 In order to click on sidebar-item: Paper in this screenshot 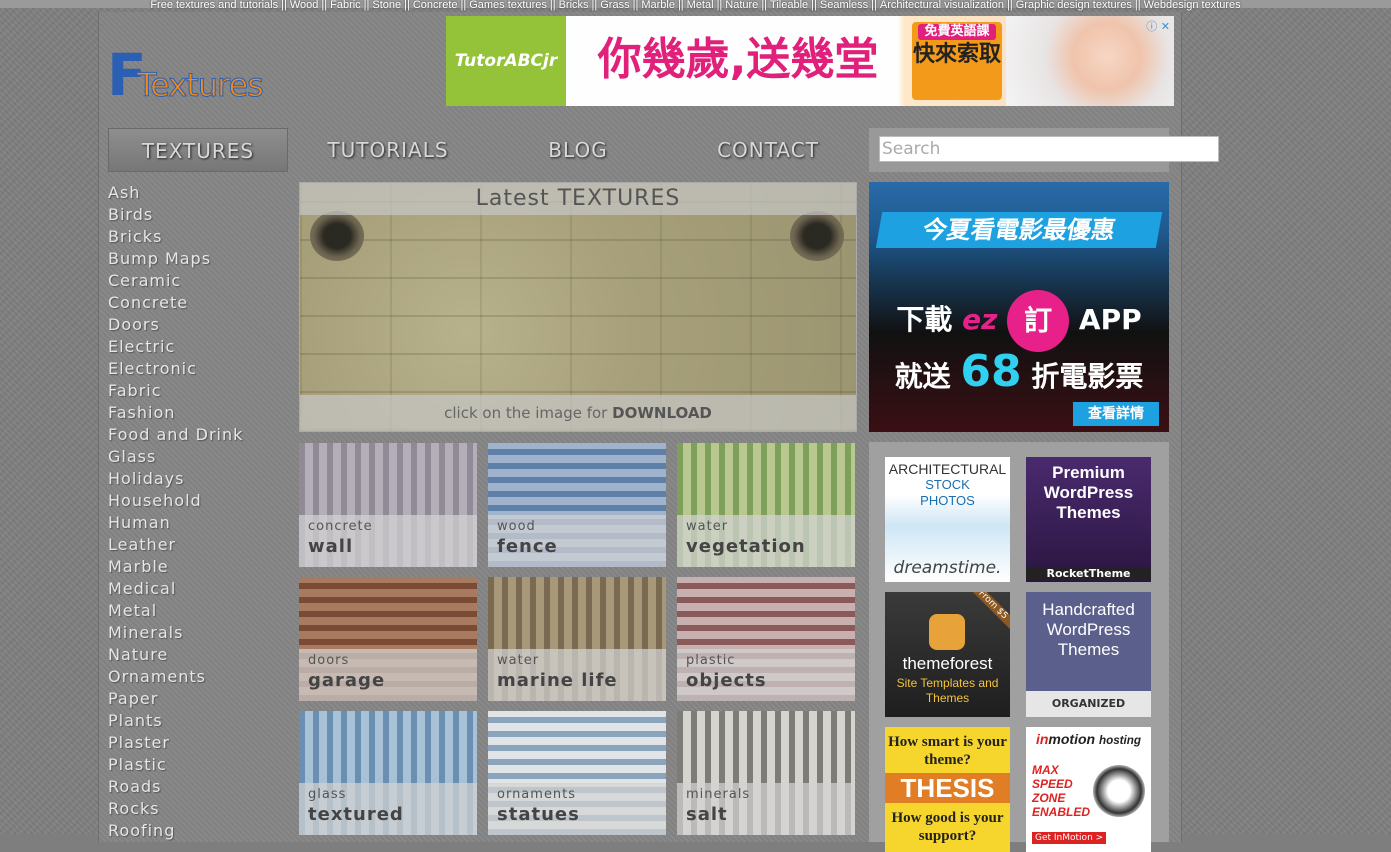, I will do `click(198, 699)`.